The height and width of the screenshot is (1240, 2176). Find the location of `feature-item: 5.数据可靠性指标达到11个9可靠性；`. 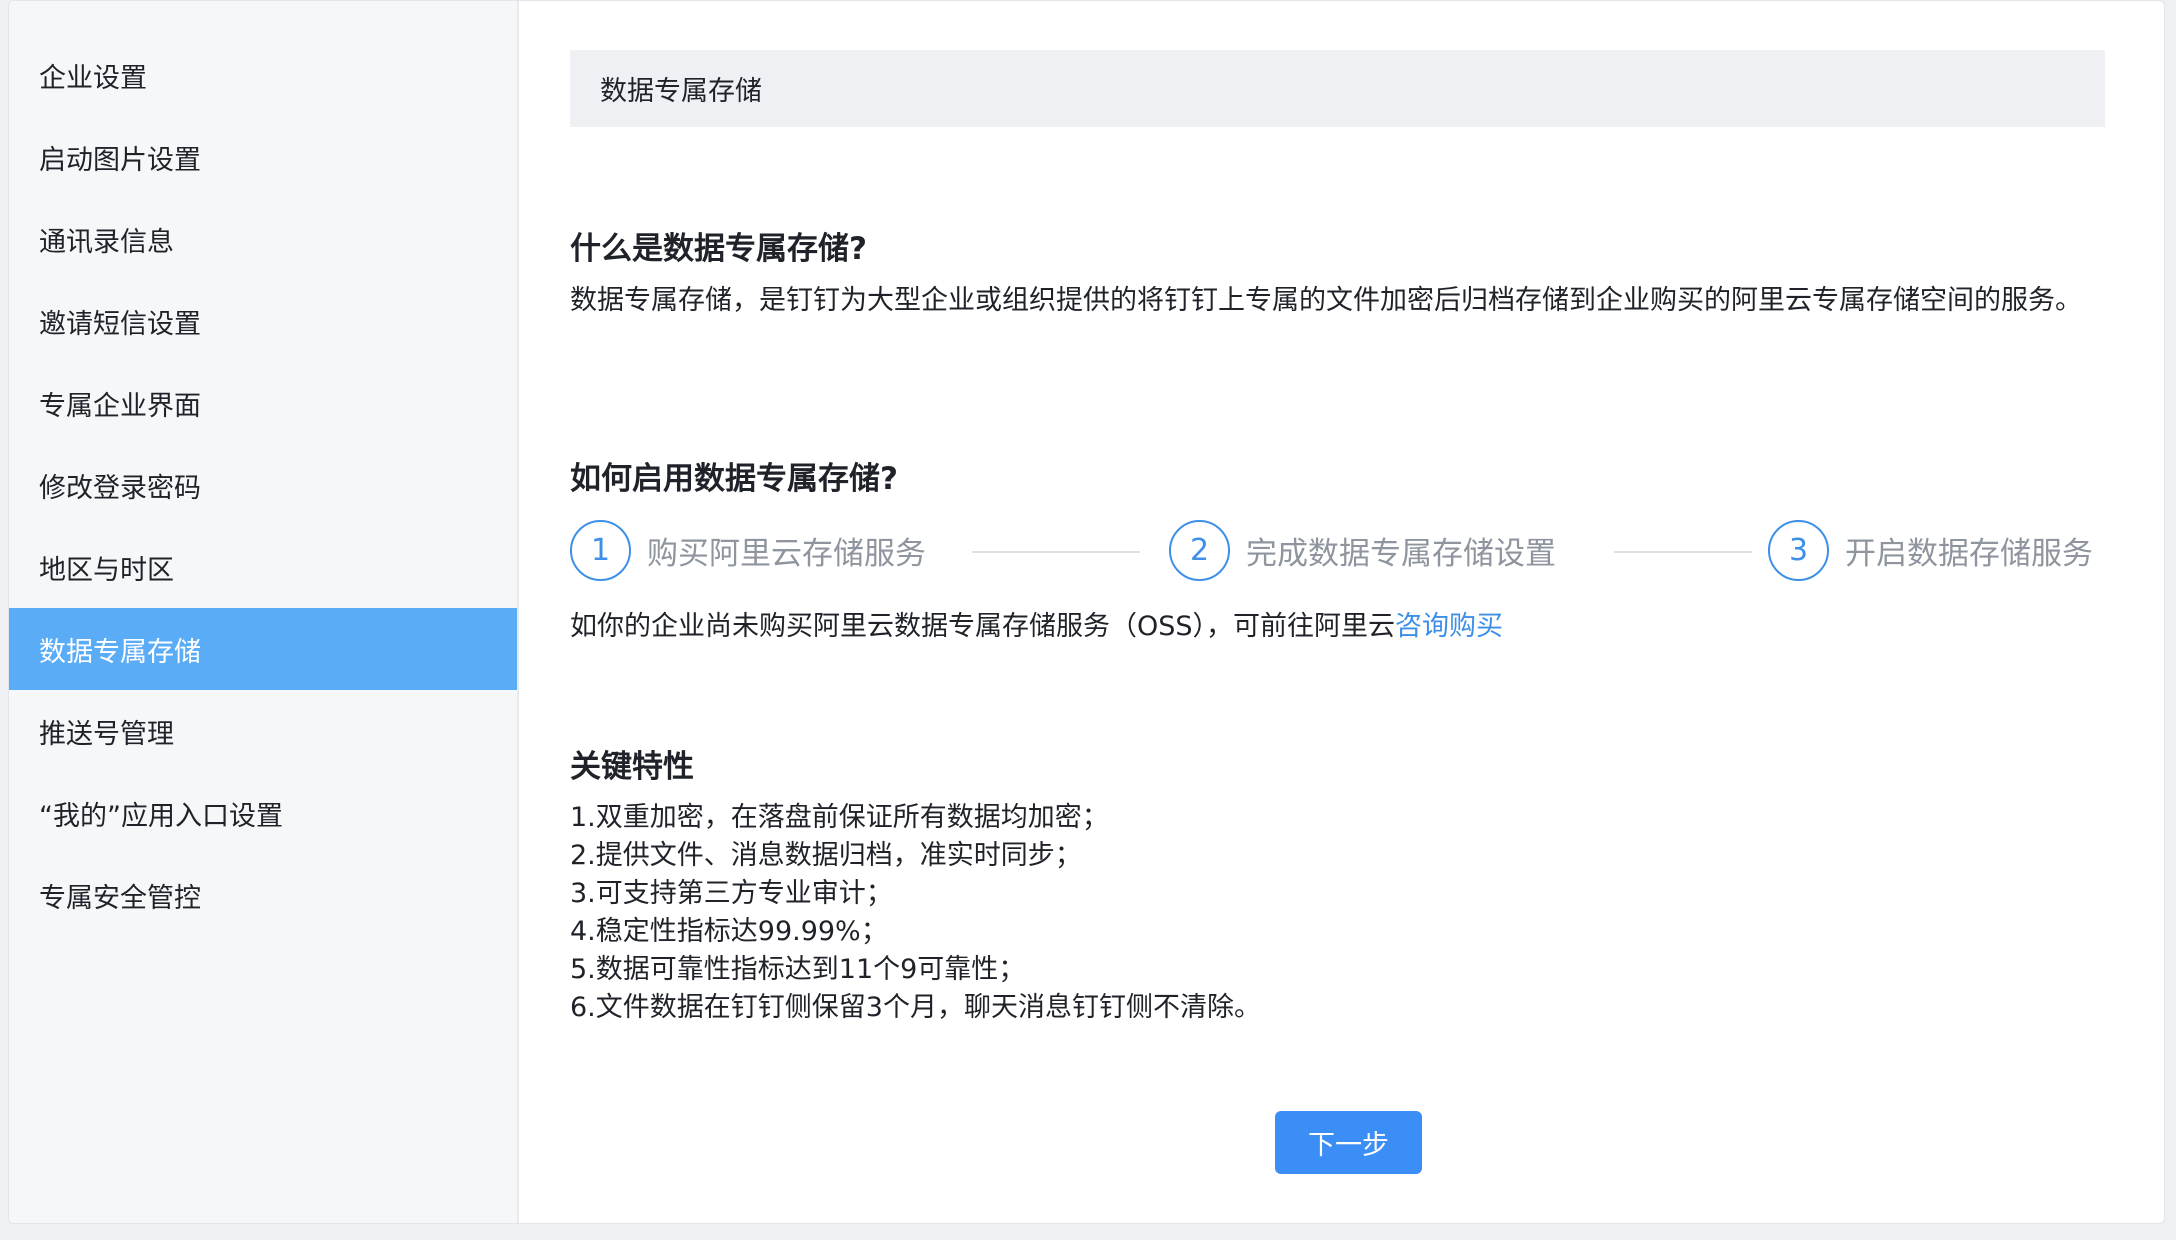

feature-item: 5.数据可靠性指标达到11个9可靠性； is located at coordinates (798, 969).